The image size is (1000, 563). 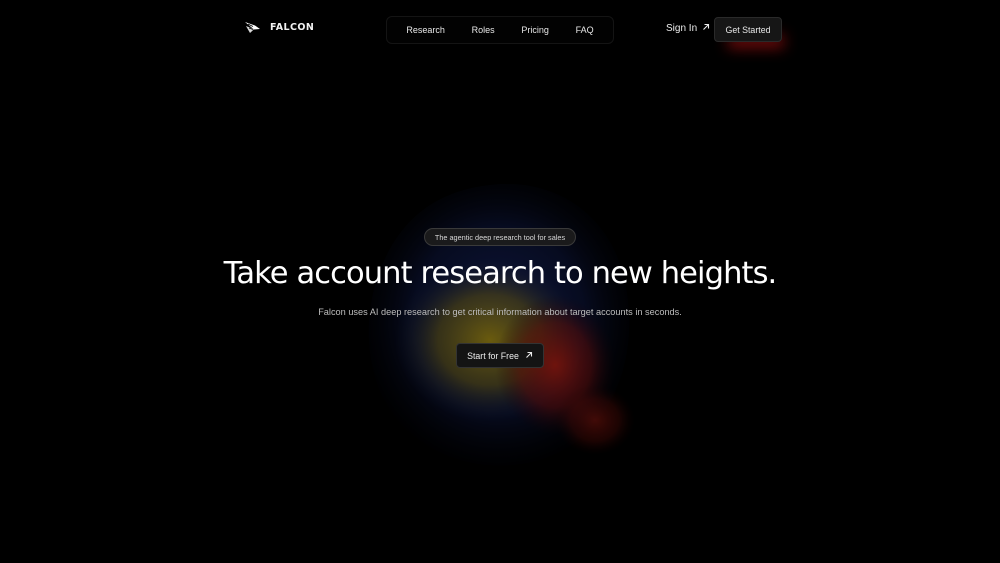 I want to click on hero-headline: Take account research to new heights., so click(x=500, y=273).